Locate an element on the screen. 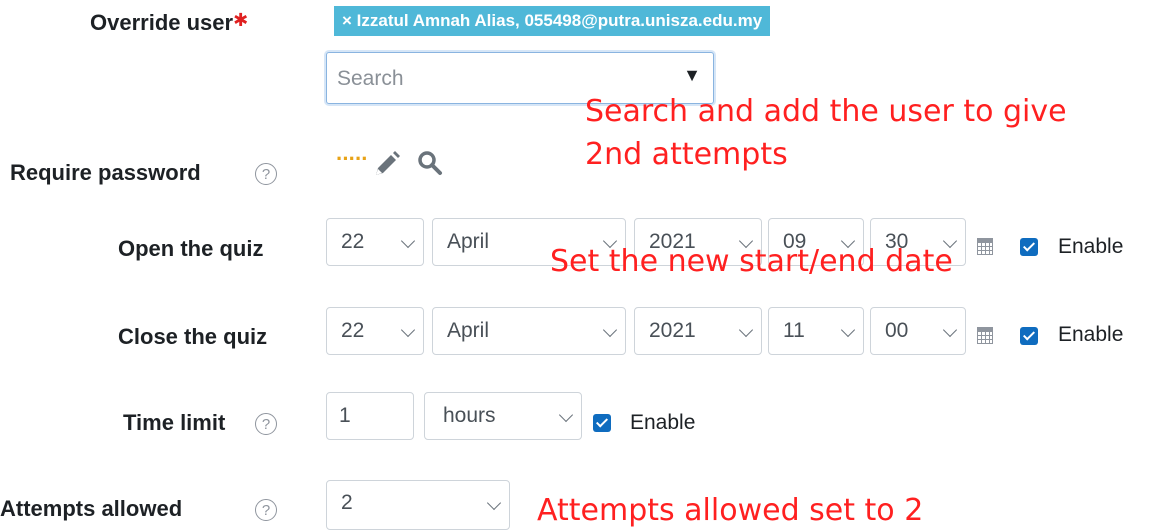  pencil-icon is located at coordinates (387, 164).